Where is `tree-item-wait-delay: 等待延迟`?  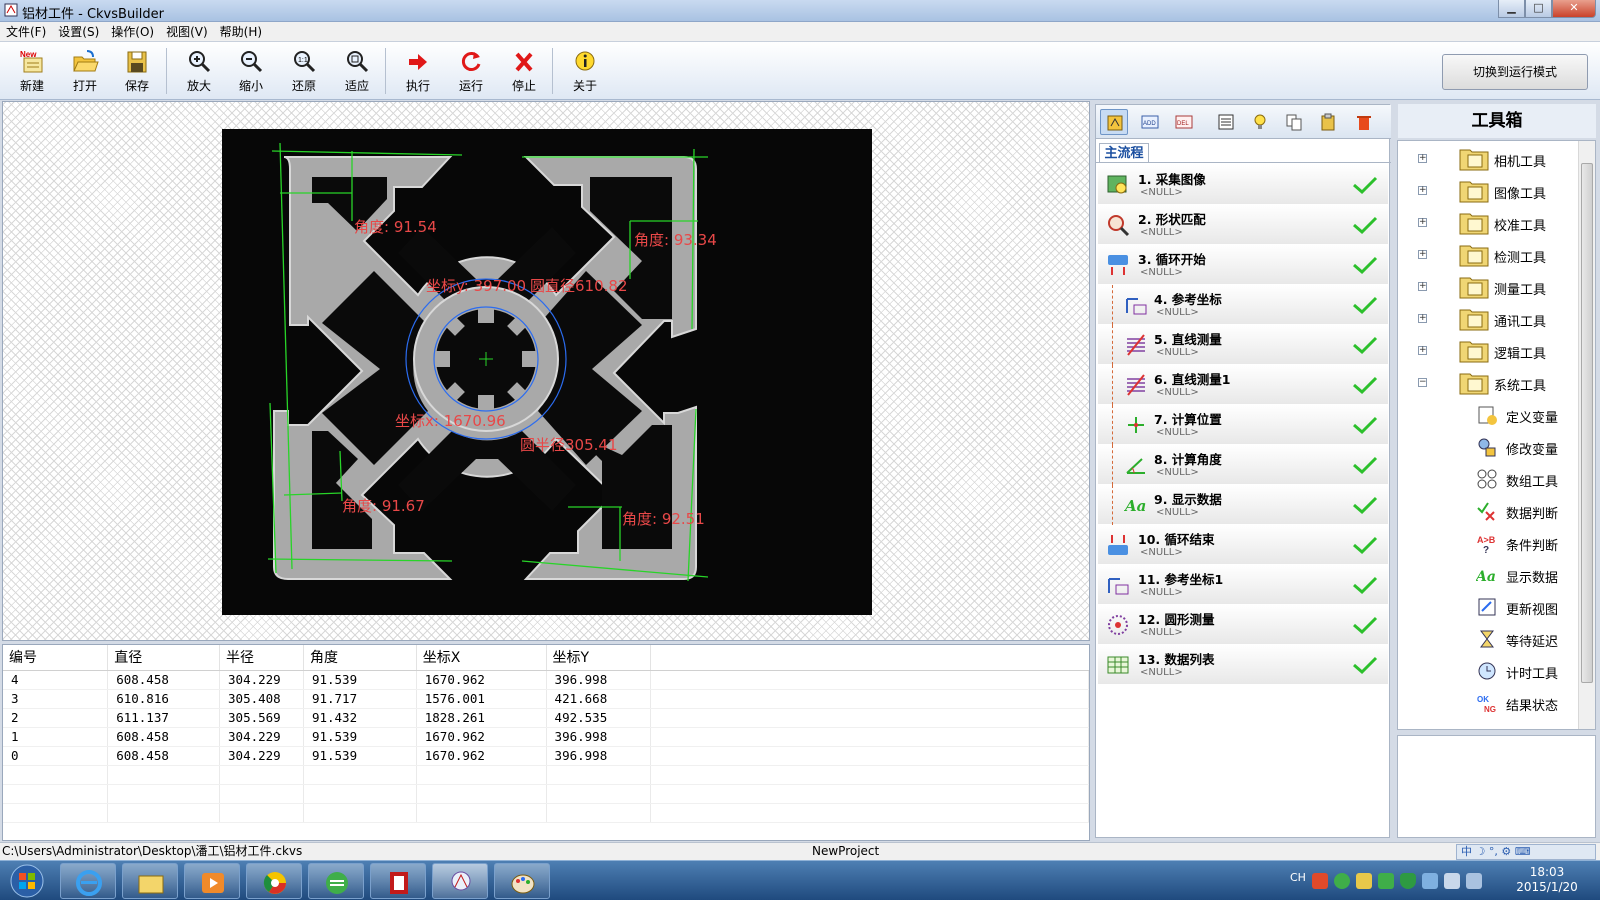
tree-item-wait-delay: 等待延迟 is located at coordinates (1488, 639).